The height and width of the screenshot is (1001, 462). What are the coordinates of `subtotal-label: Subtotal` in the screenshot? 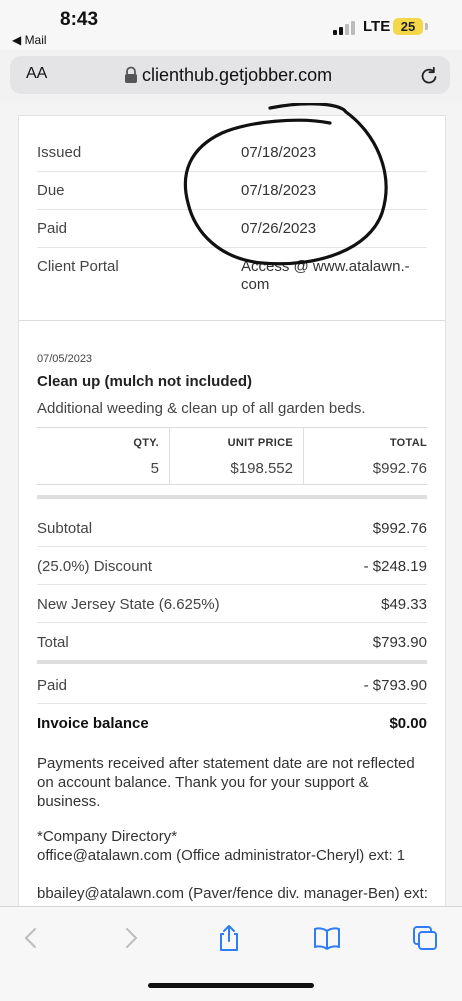 It's located at (65, 528).